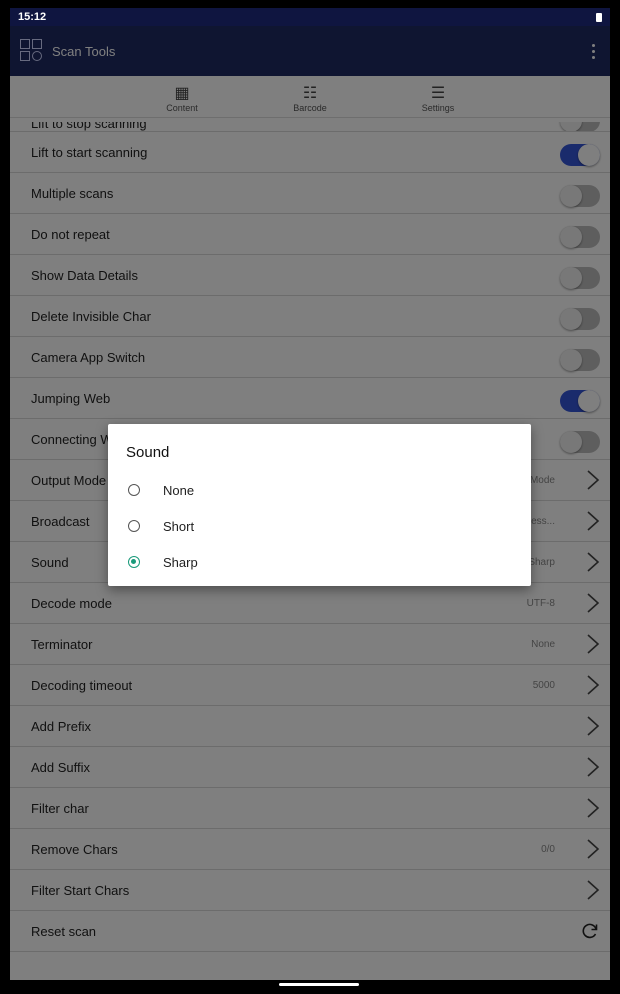 The image size is (620, 994). I want to click on status-bar: 15:12, so click(310, 17).